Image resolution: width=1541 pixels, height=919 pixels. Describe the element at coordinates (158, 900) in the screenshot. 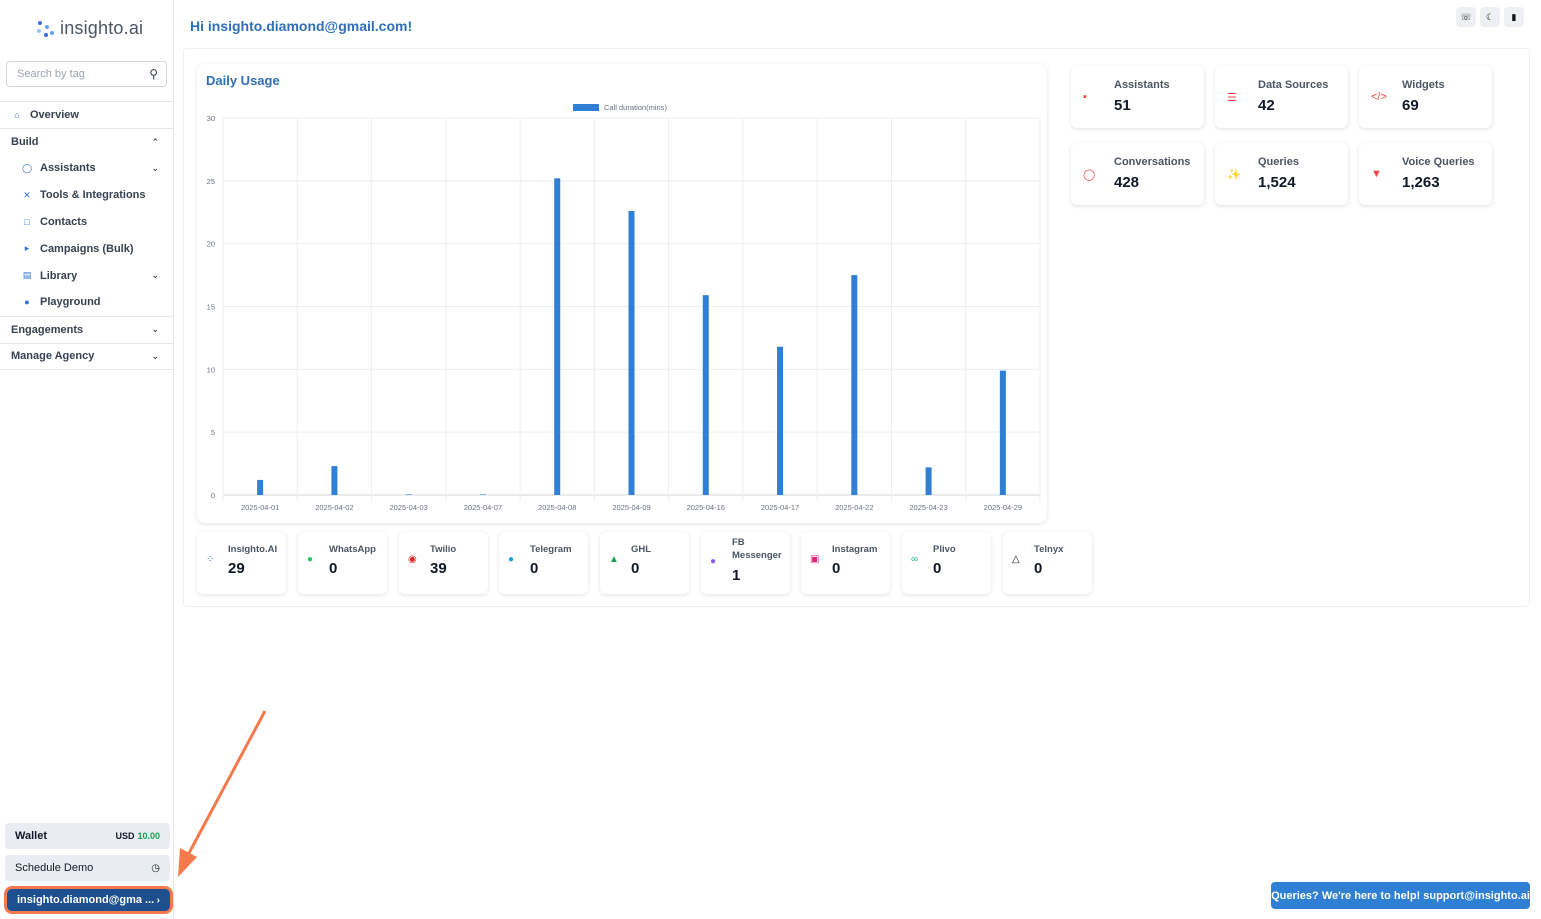

I see `chevron-right-icon: ›` at that location.